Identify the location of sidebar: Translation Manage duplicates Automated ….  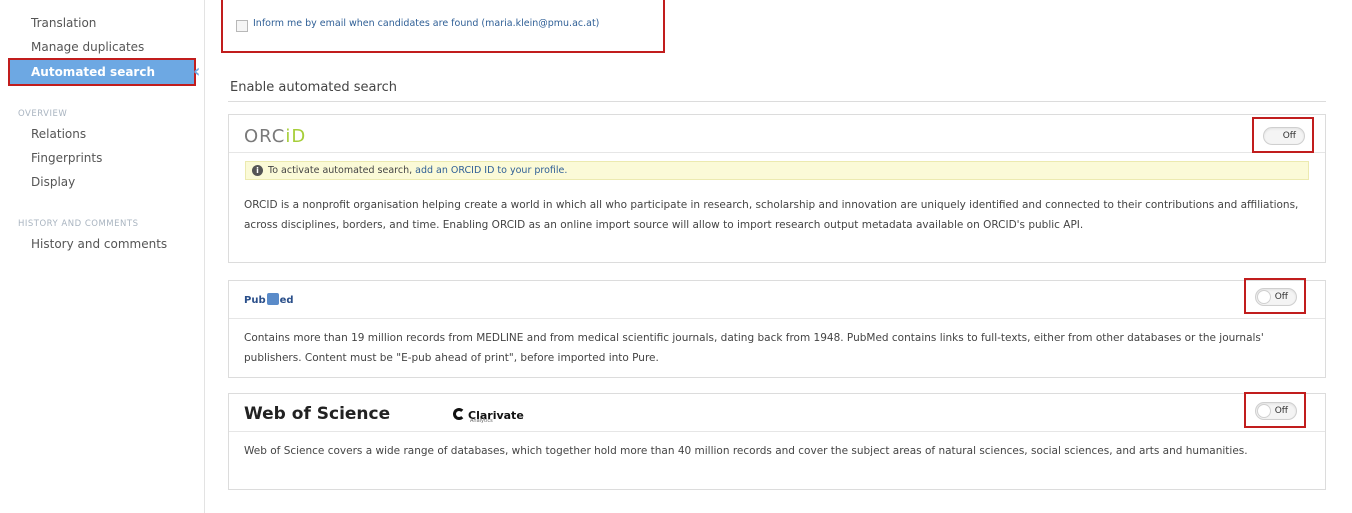
(106, 256).